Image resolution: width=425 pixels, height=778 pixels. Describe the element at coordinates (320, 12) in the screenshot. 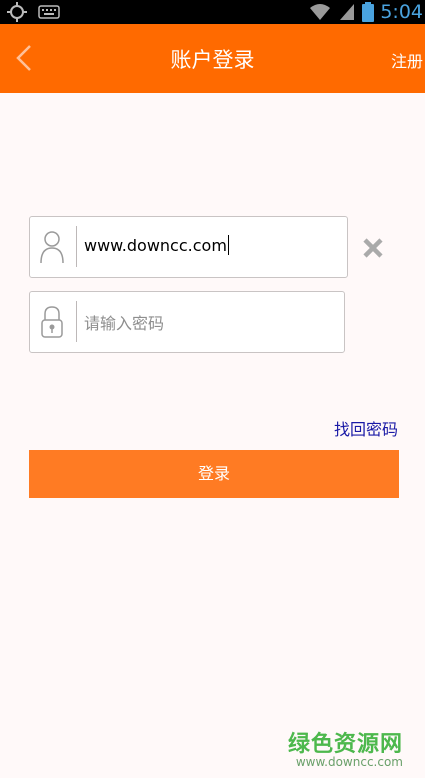

I see `wifi-icon` at that location.